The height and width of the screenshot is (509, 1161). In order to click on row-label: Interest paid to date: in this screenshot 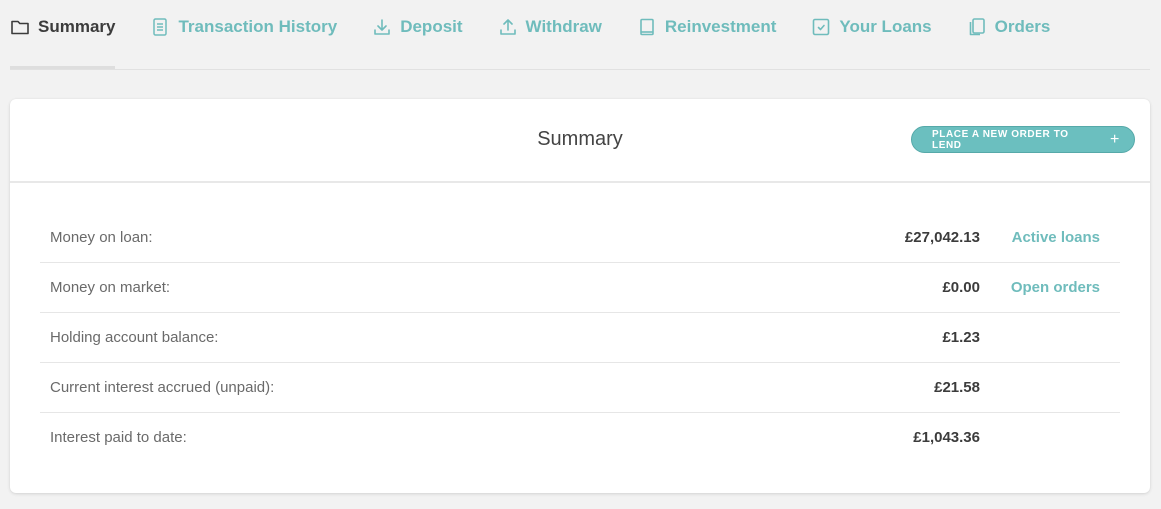, I will do `click(118, 437)`.